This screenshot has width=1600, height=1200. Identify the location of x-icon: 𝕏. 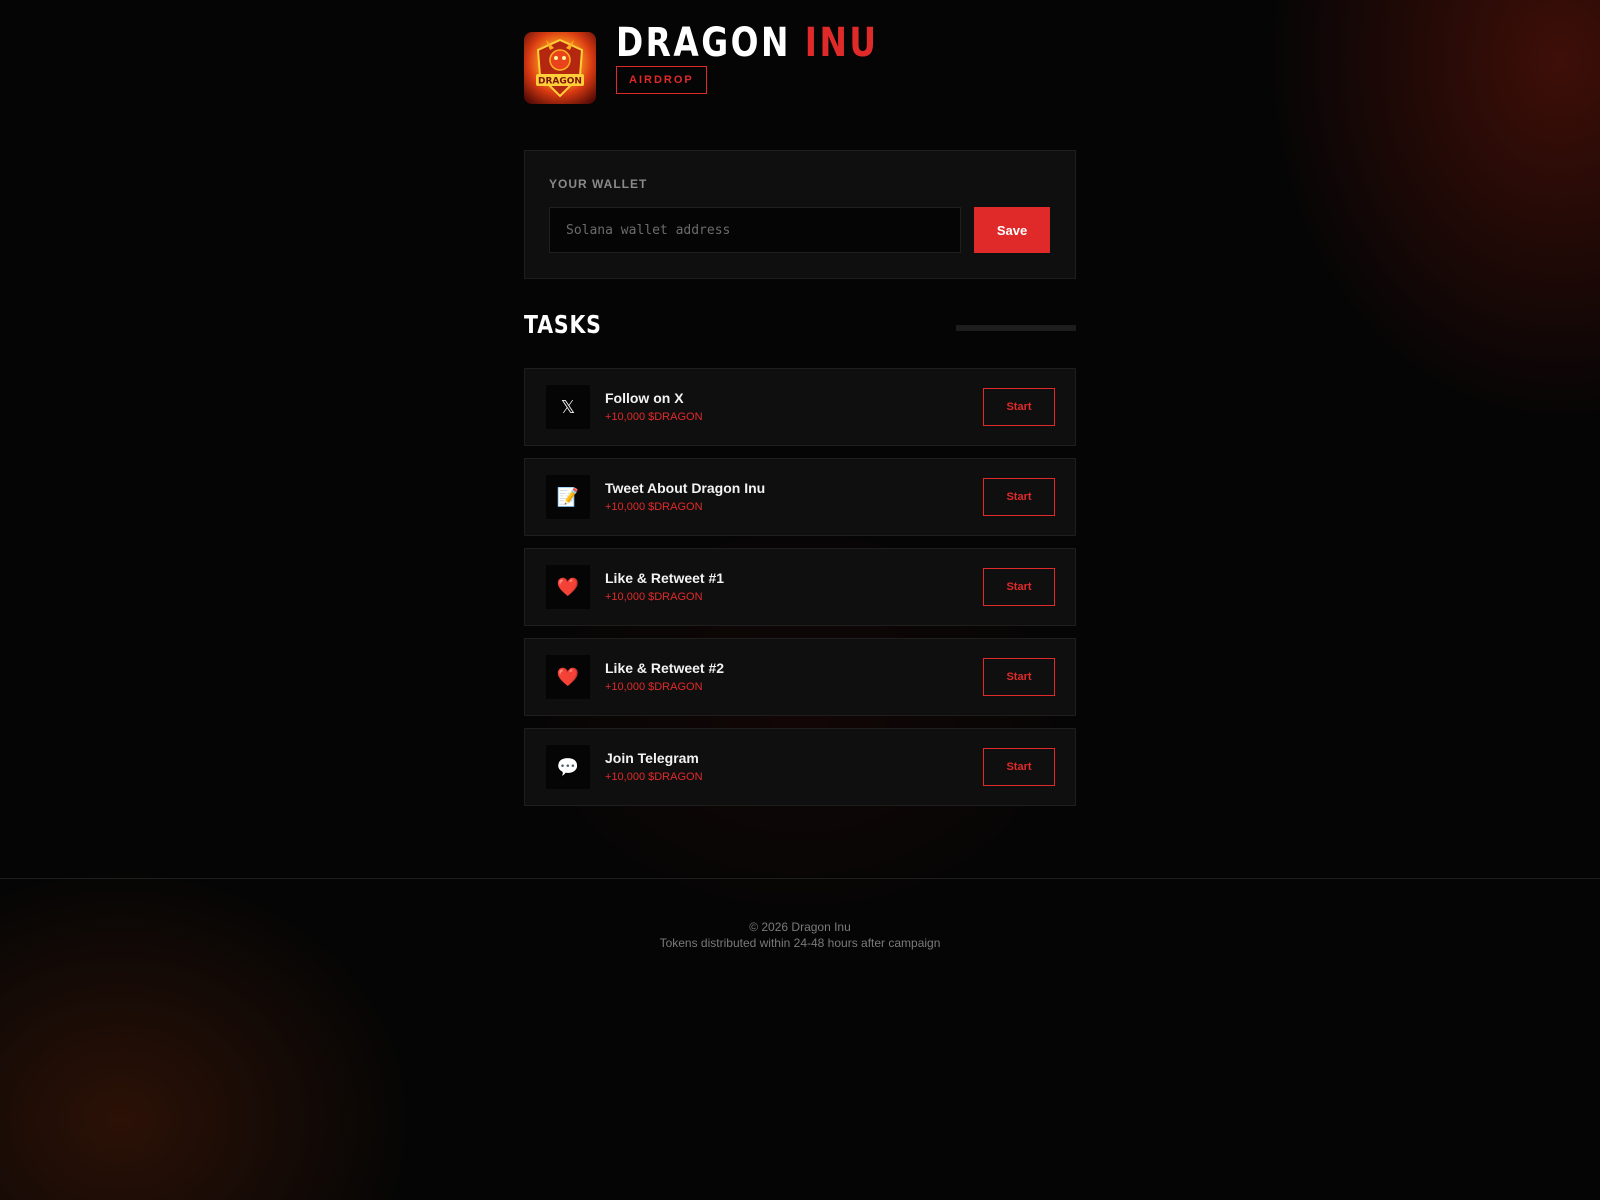
(568, 407).